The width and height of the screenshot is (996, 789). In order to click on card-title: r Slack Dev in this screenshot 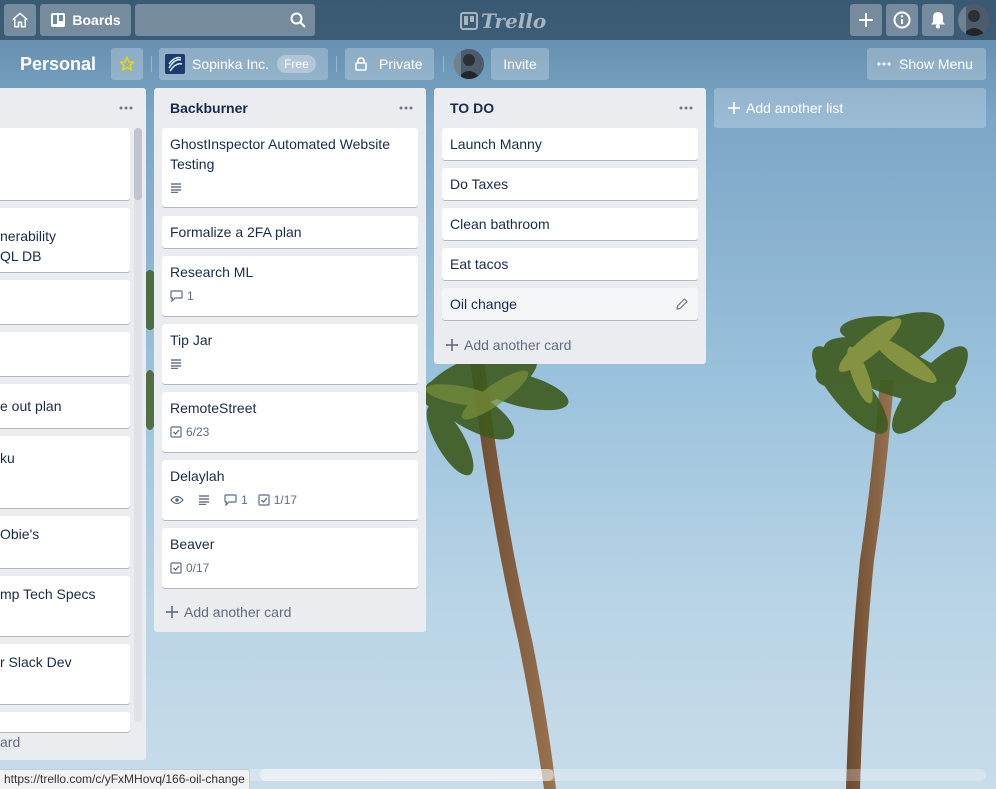, I will do `click(36, 662)`.